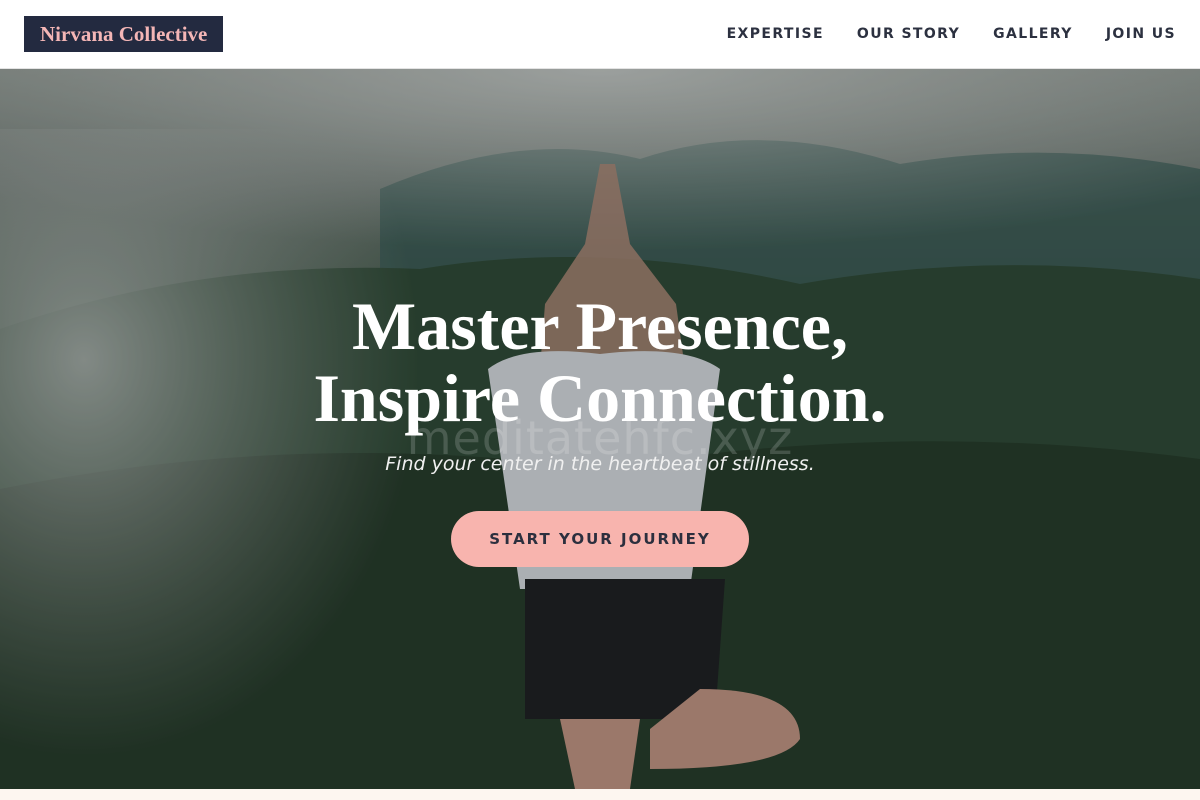  I want to click on main-nav: EXPERTISE OUR STORY GALLERY JOIN US, so click(951, 34).